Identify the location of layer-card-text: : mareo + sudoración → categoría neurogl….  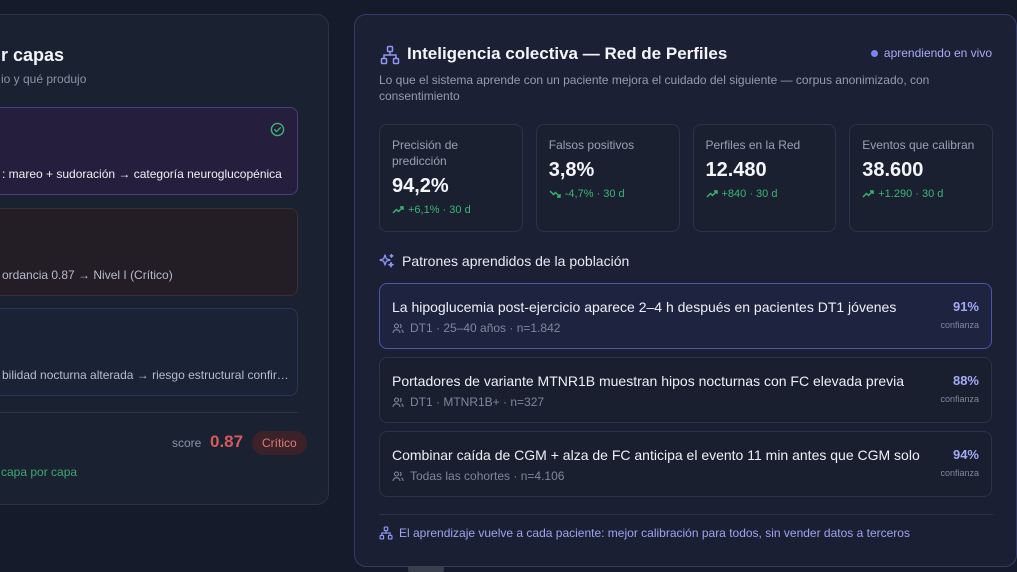
(142, 174).